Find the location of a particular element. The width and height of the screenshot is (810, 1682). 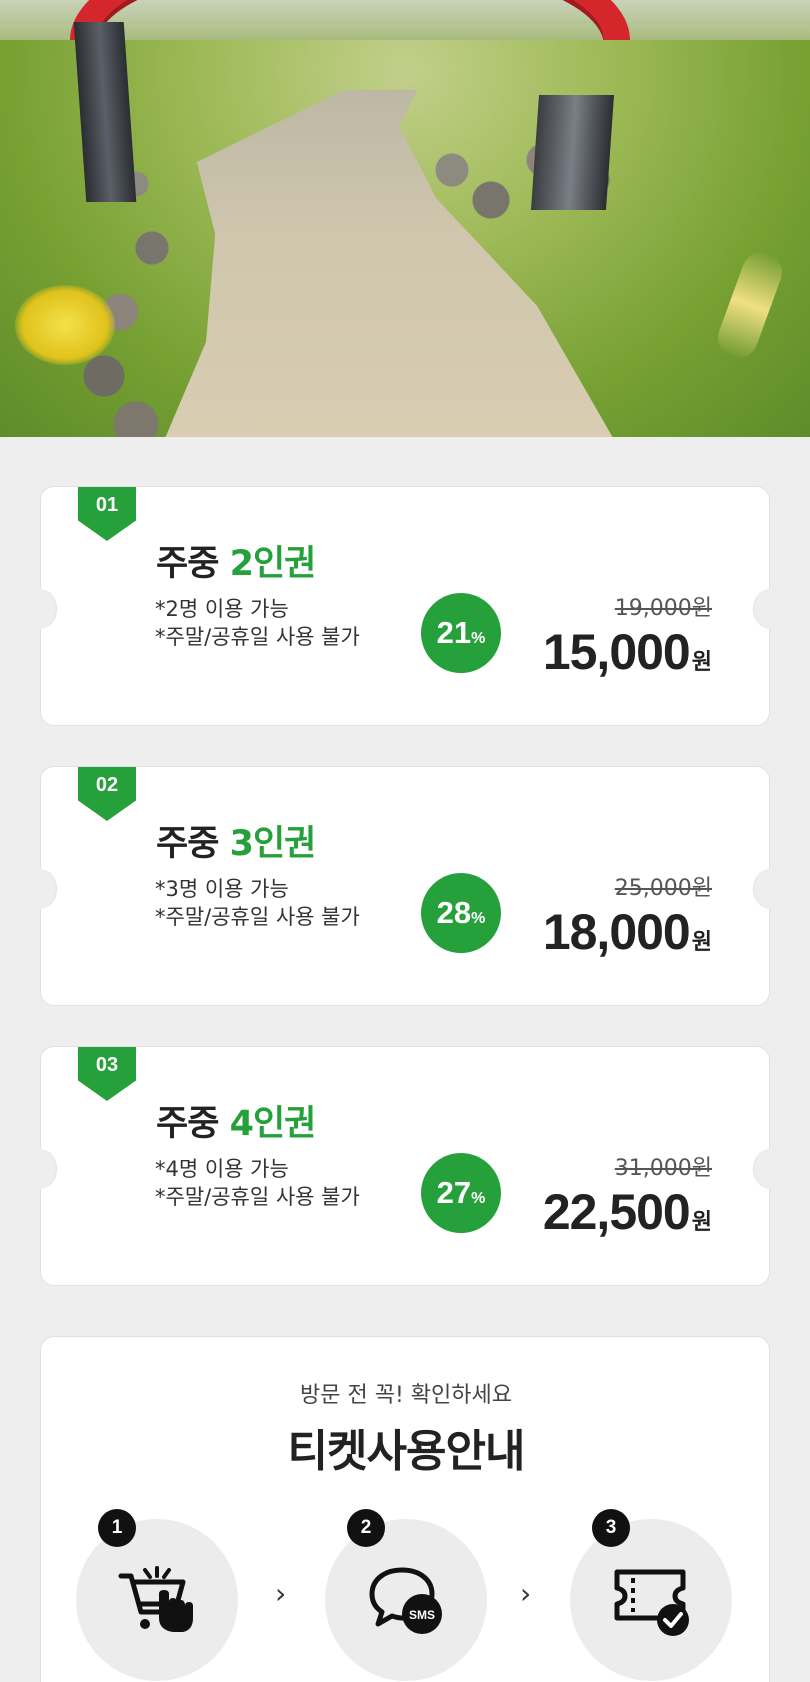

guide-subtitle: 방문 전 꼭! 확인하세요 is located at coordinates (406, 1395).